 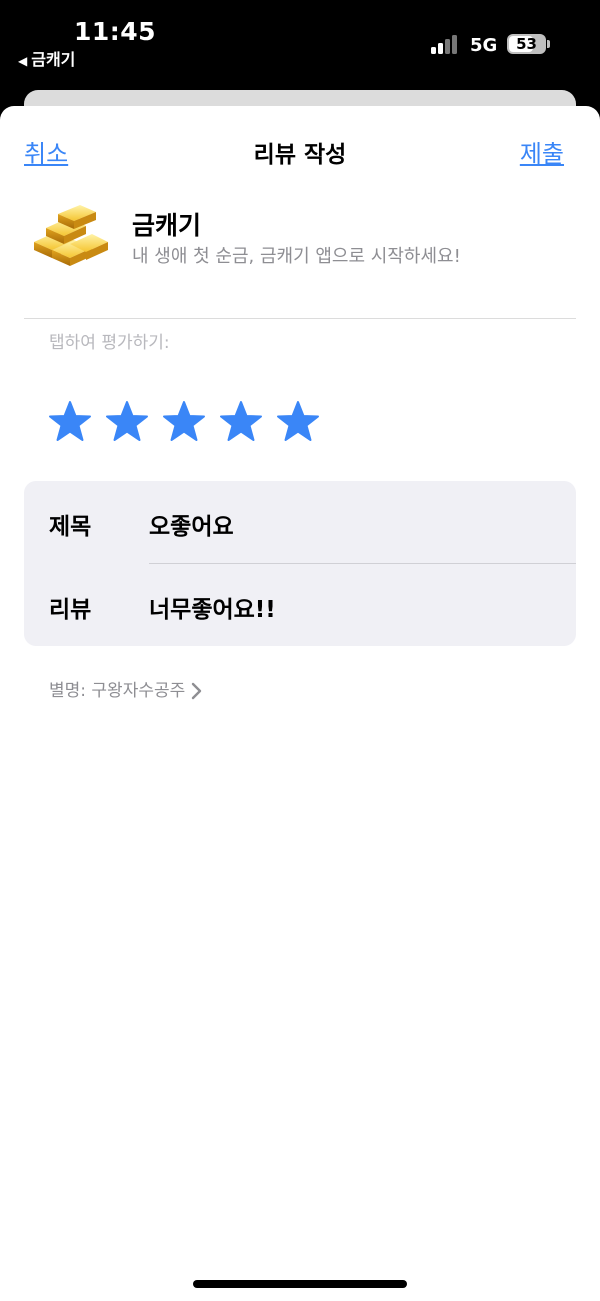 I want to click on title-label: 제목, so click(x=70, y=527).